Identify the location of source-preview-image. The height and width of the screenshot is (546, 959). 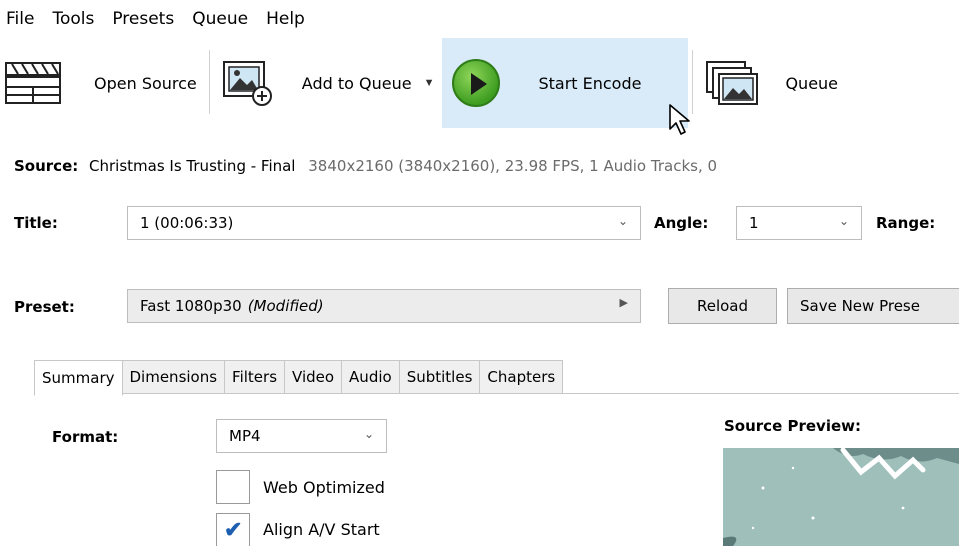
(841, 497).